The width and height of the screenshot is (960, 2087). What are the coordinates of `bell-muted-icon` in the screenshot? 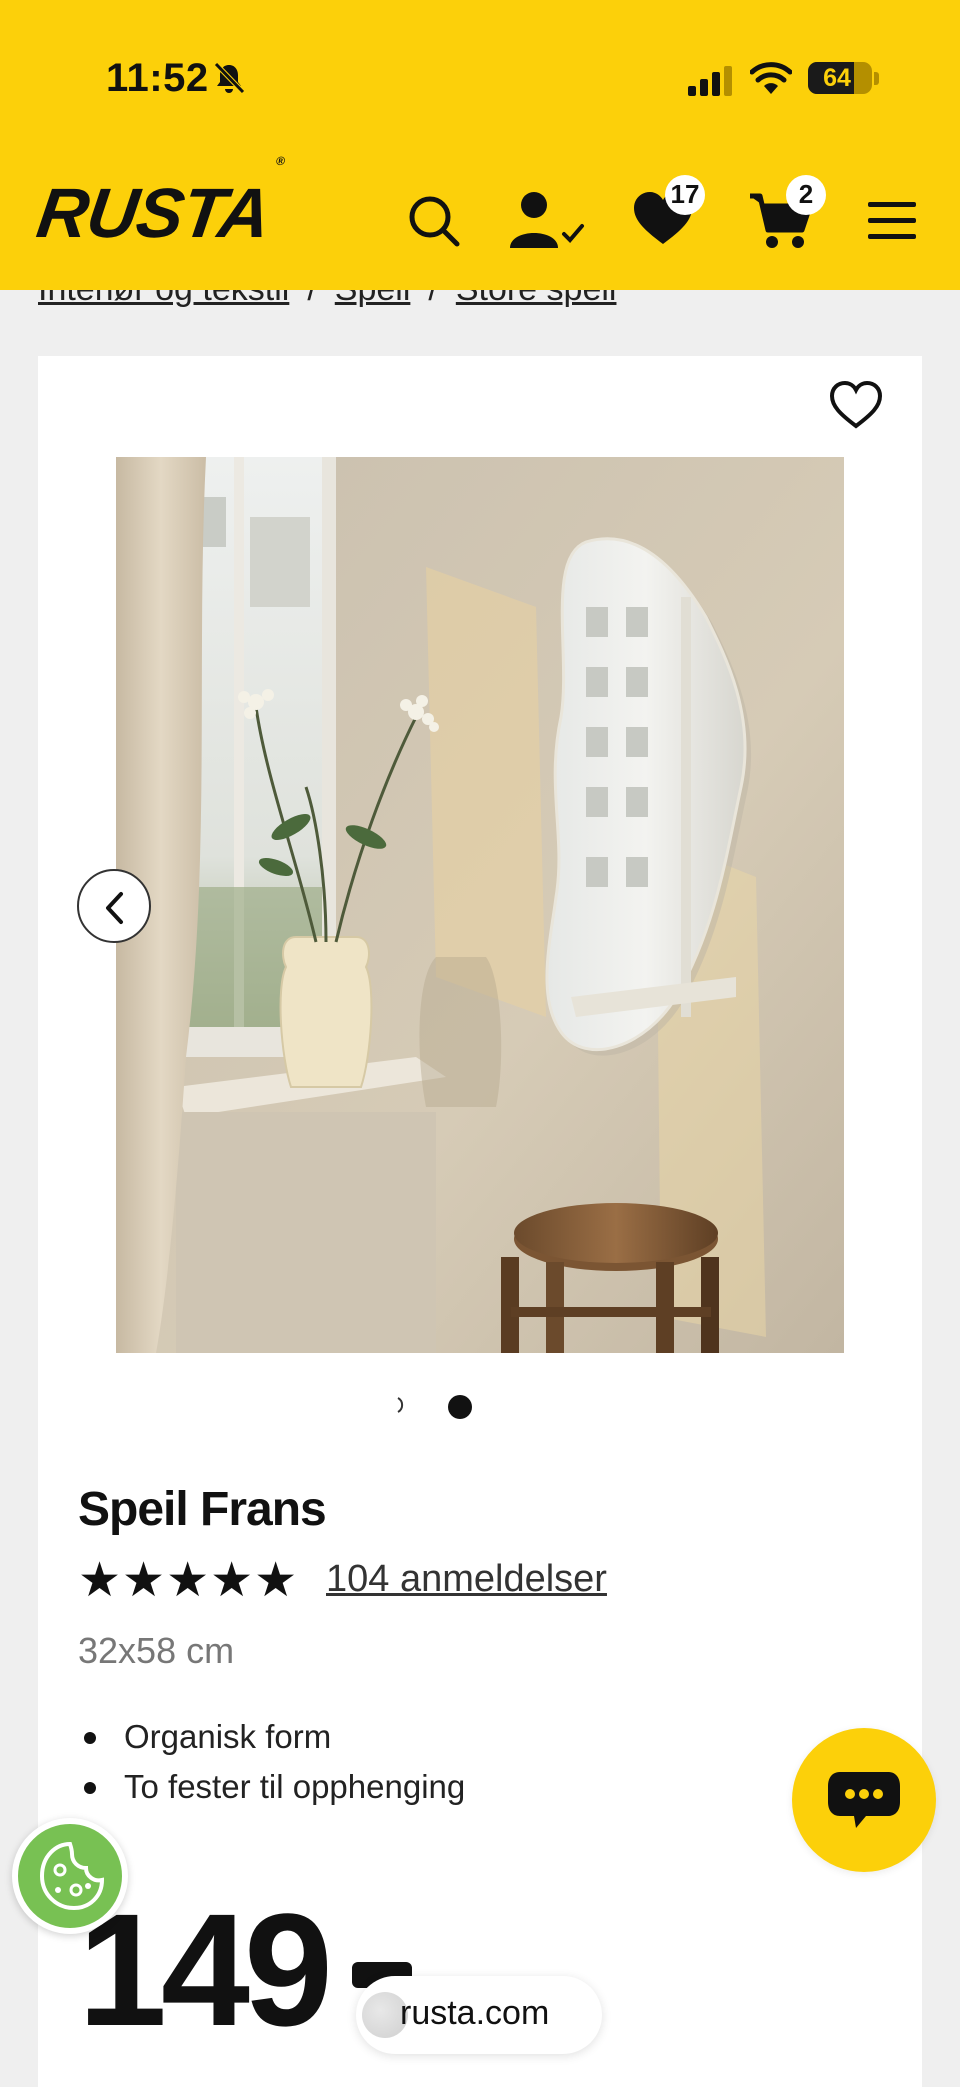 It's located at (229, 78).